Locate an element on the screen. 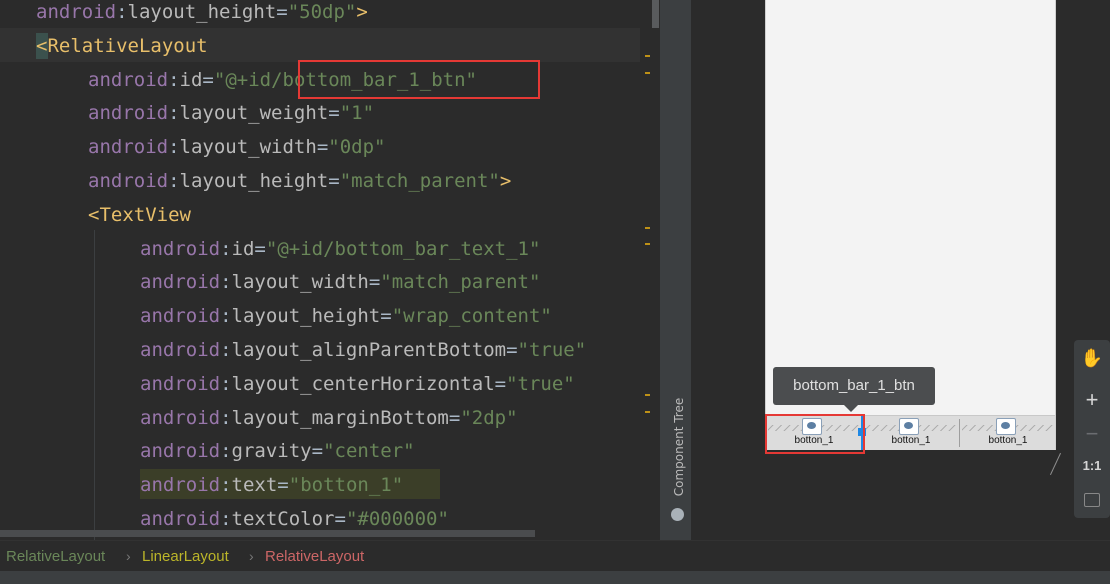  code-line: android:layout_height="wrap_content" is located at coordinates (346, 316).